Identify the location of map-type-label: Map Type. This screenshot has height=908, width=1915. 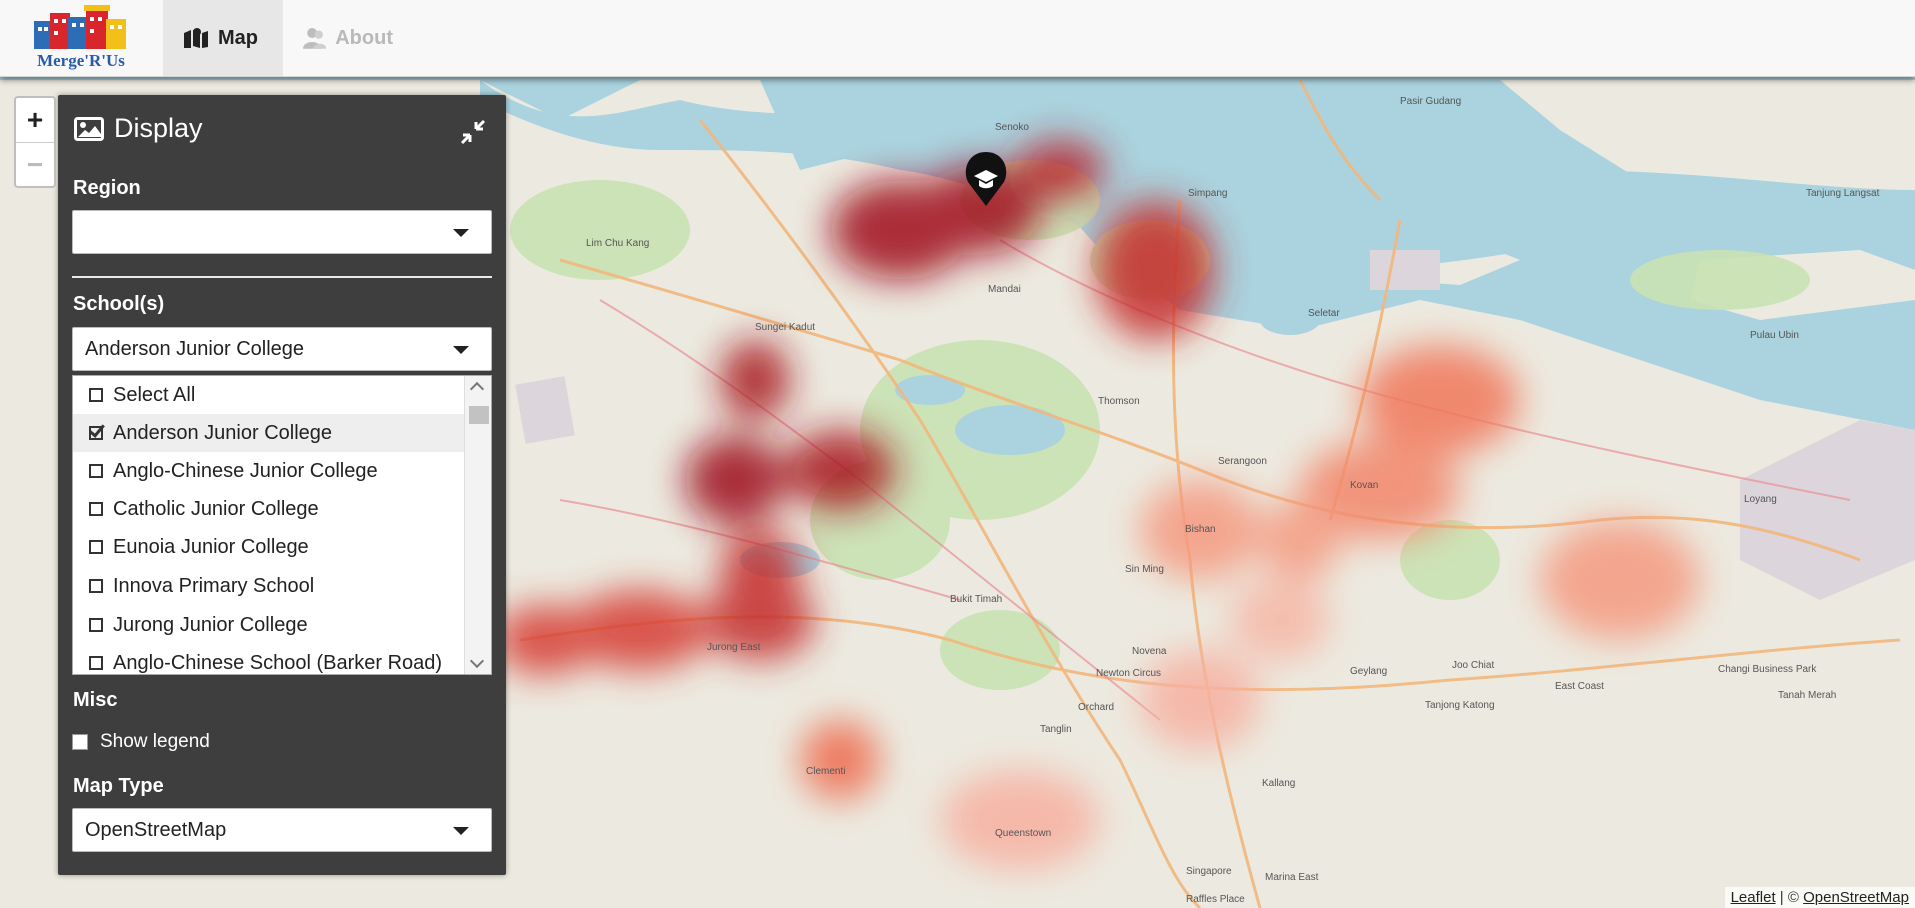
(118, 786).